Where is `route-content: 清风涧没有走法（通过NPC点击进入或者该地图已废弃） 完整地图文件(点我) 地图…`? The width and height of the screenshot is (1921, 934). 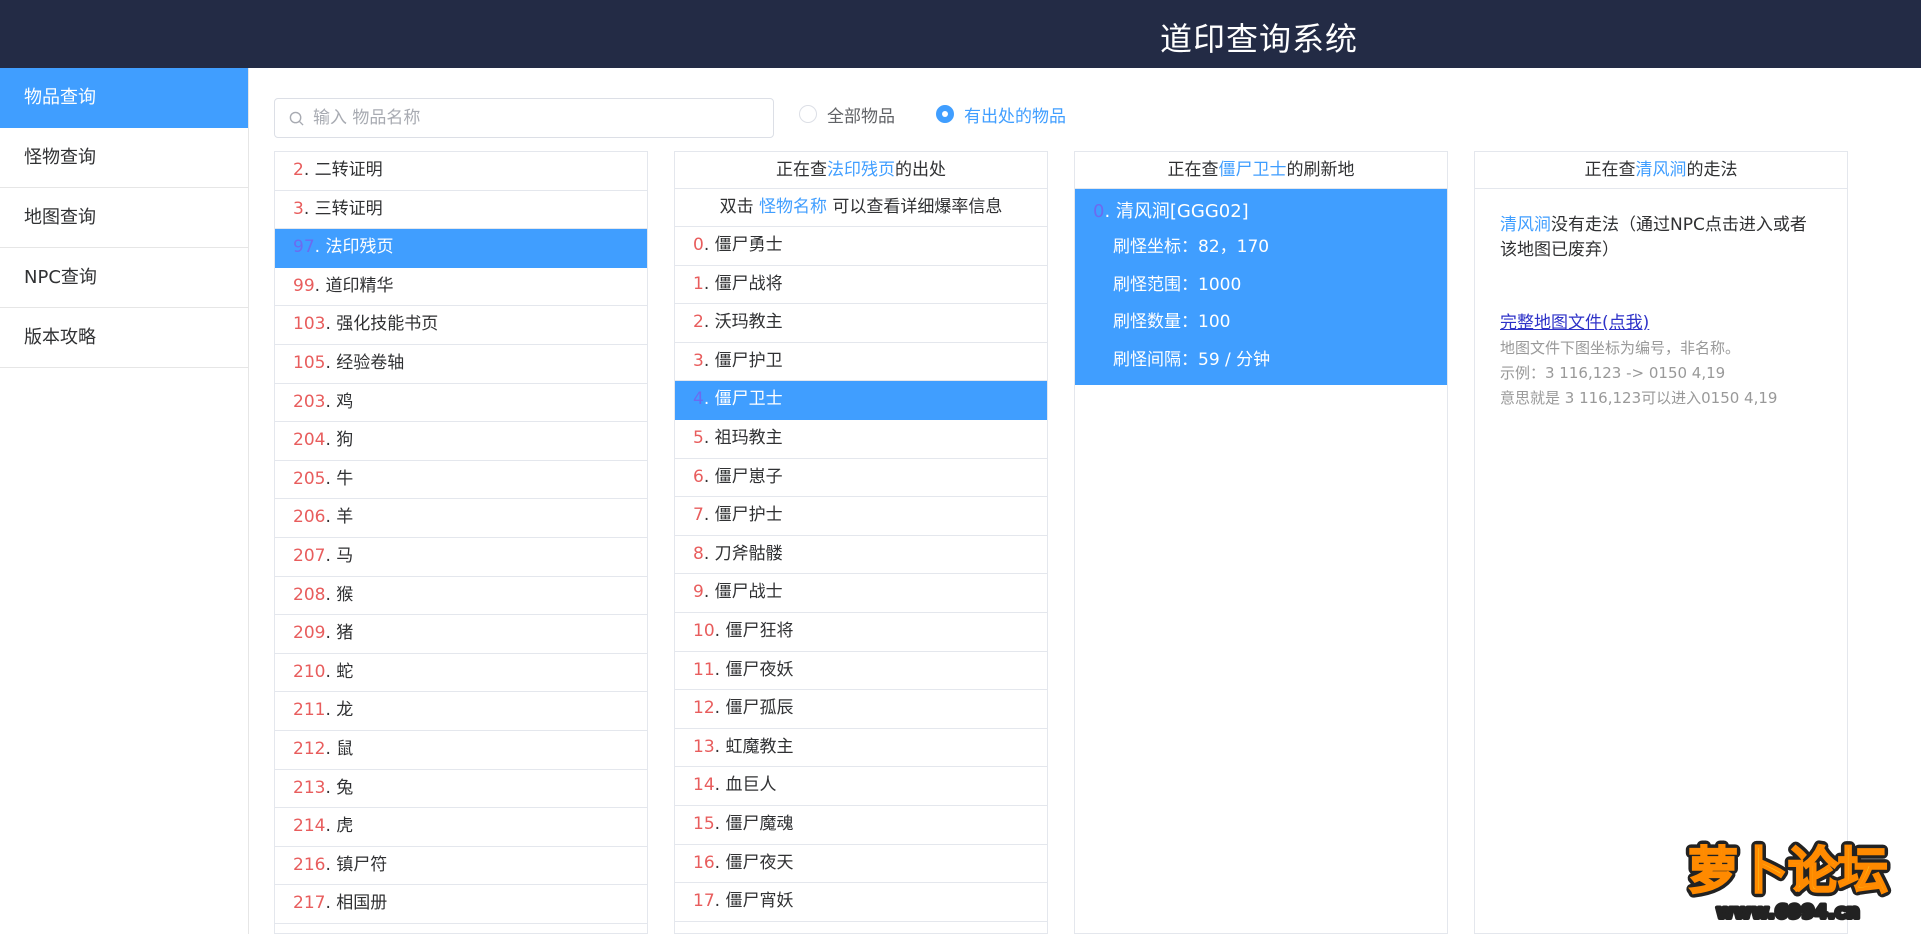
route-content: 清风涧没有走法（通过NPC点击进入或者该地图已废弃） 完整地图文件(点我) 地图… is located at coordinates (1661, 300).